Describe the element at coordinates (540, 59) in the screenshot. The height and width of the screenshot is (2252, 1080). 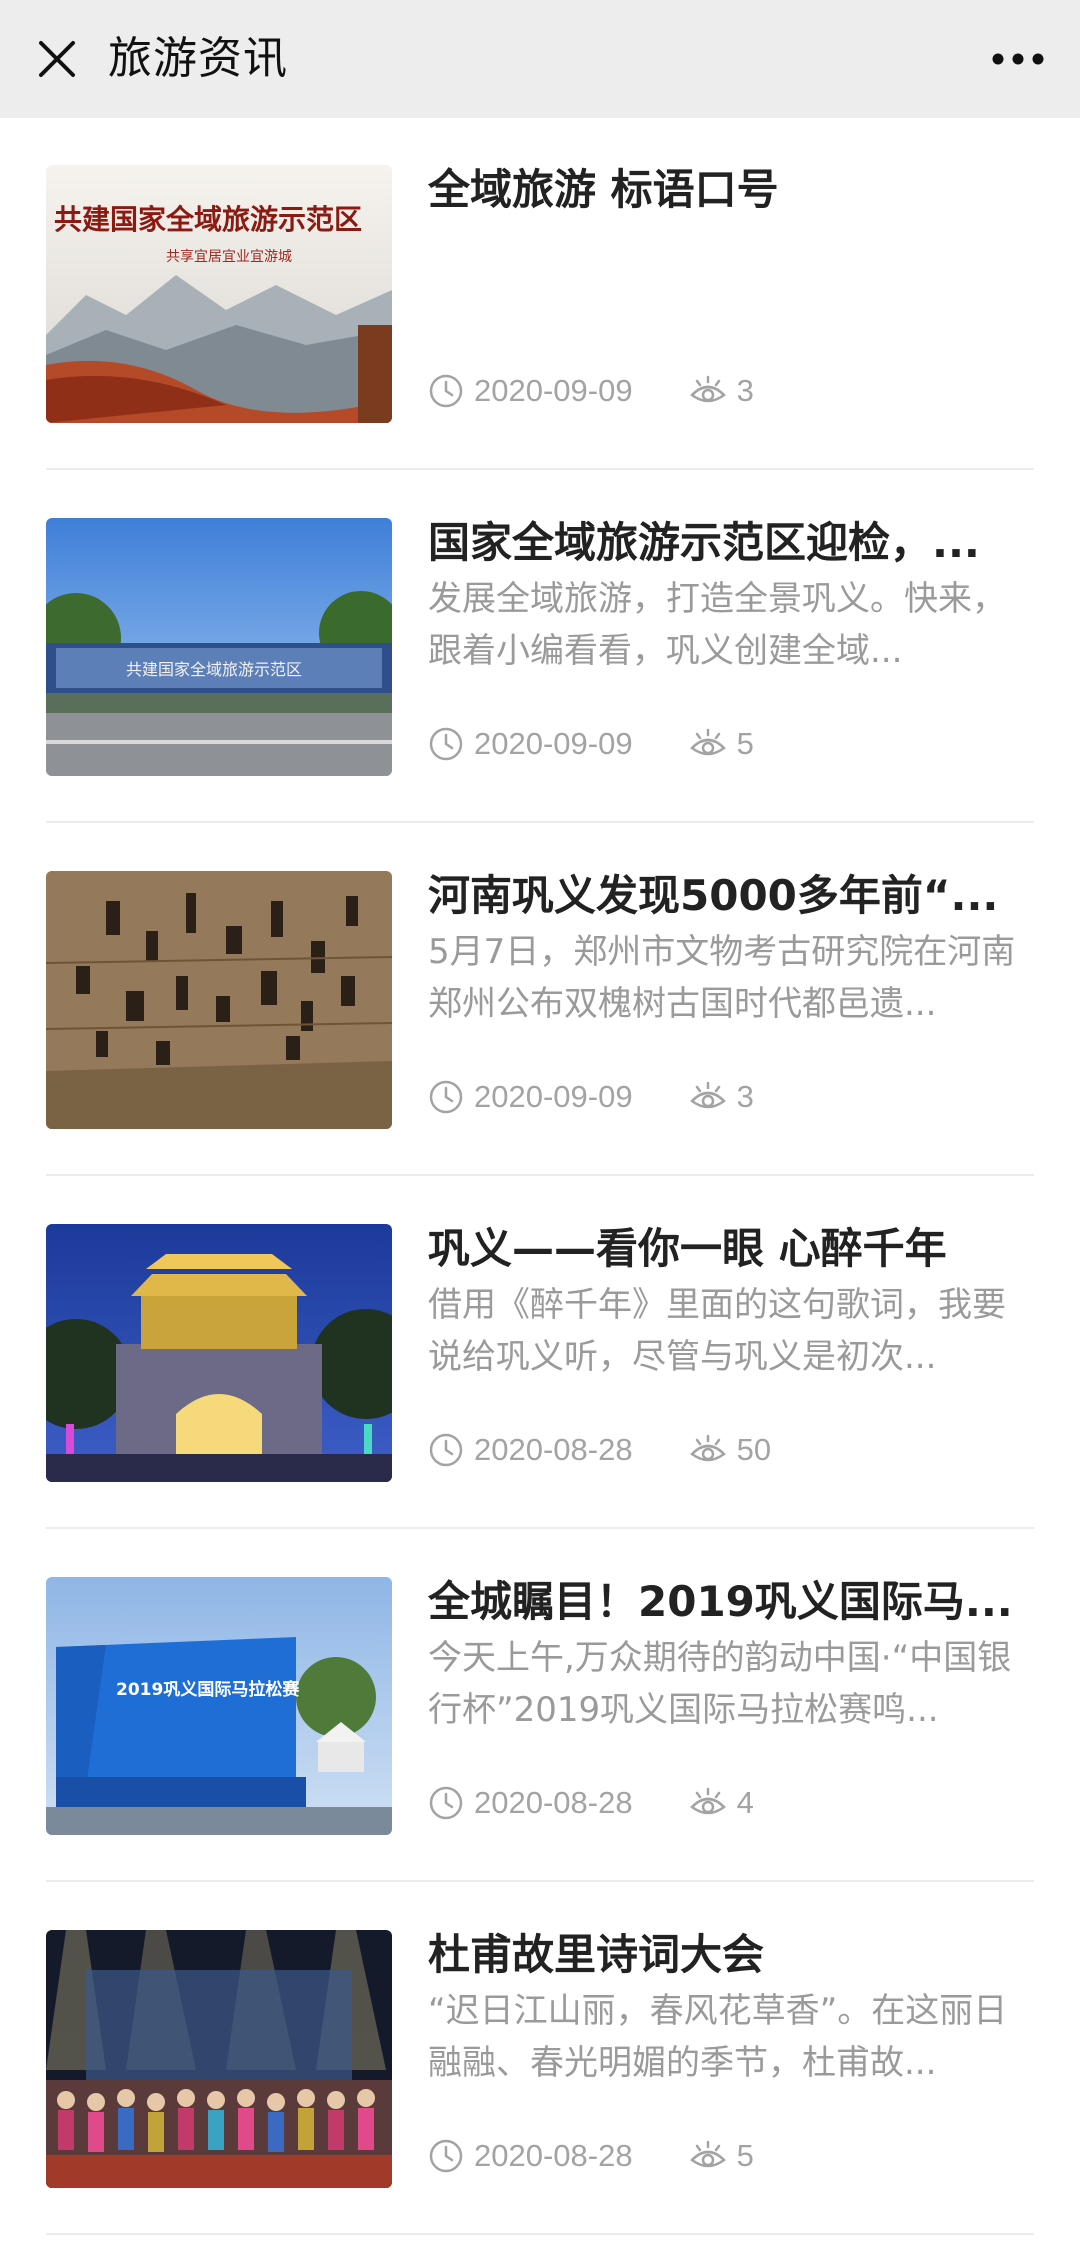
I see `top-bar: 旅游资讯` at that location.